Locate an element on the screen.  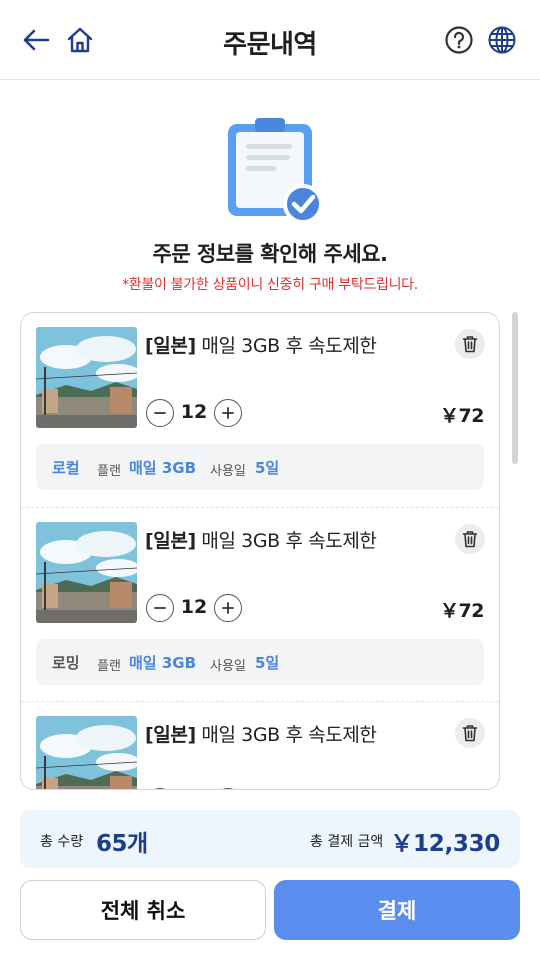
globe-icon is located at coordinates (502, 40).